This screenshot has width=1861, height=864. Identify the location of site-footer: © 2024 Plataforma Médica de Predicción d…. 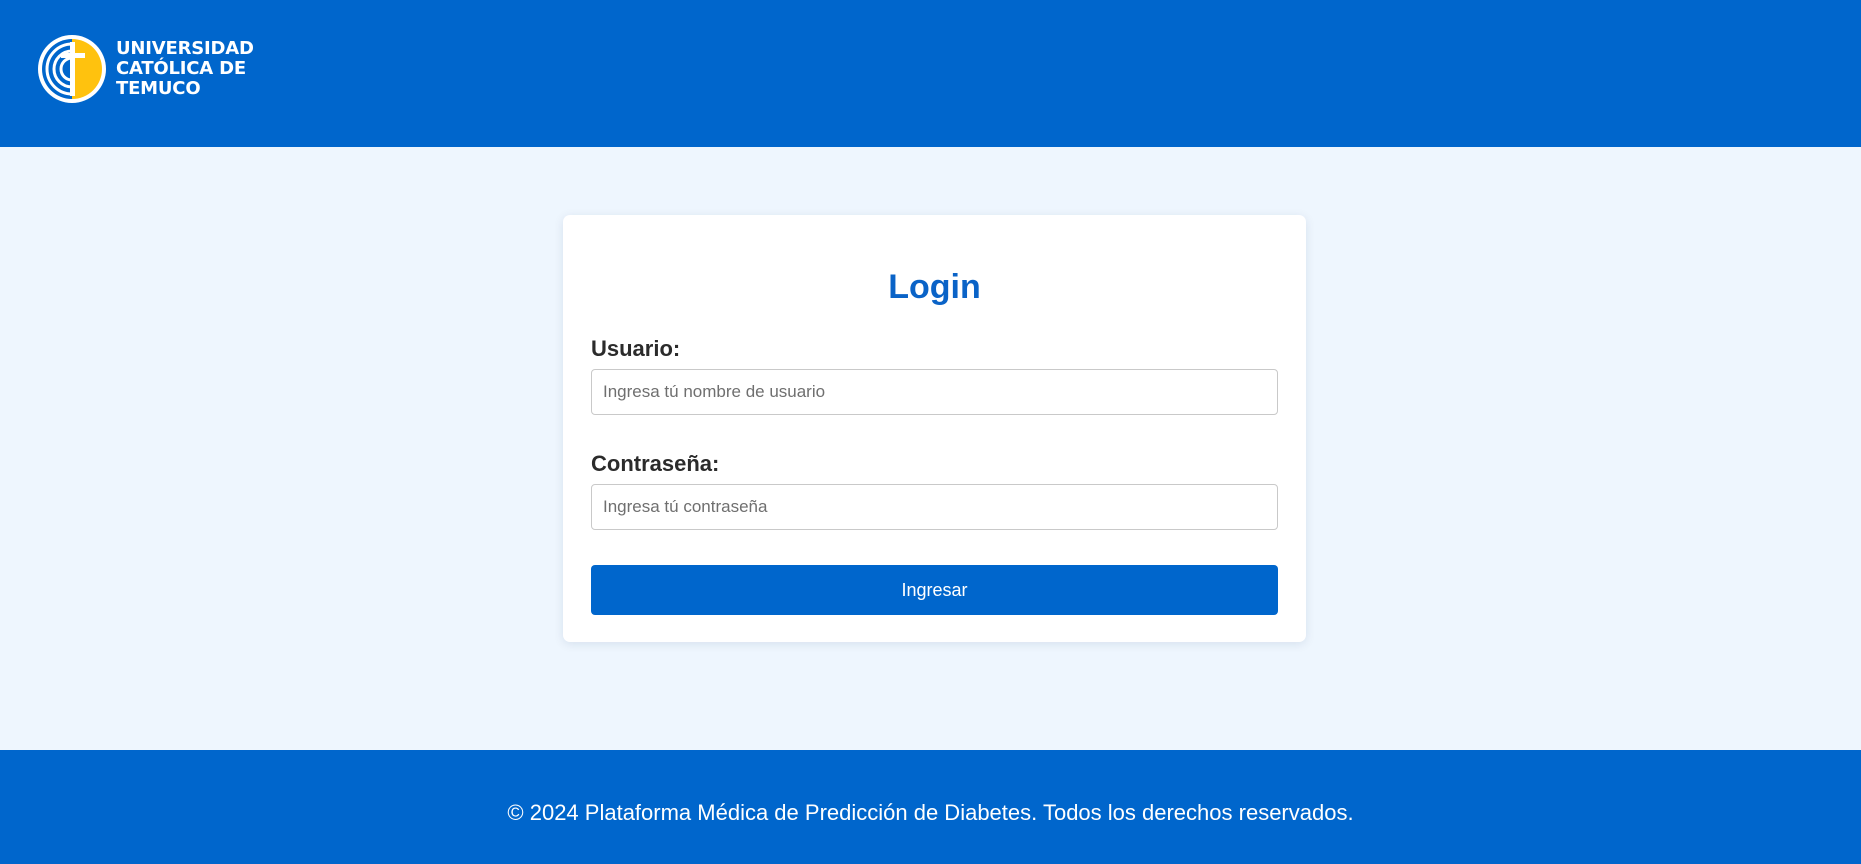
(930, 807).